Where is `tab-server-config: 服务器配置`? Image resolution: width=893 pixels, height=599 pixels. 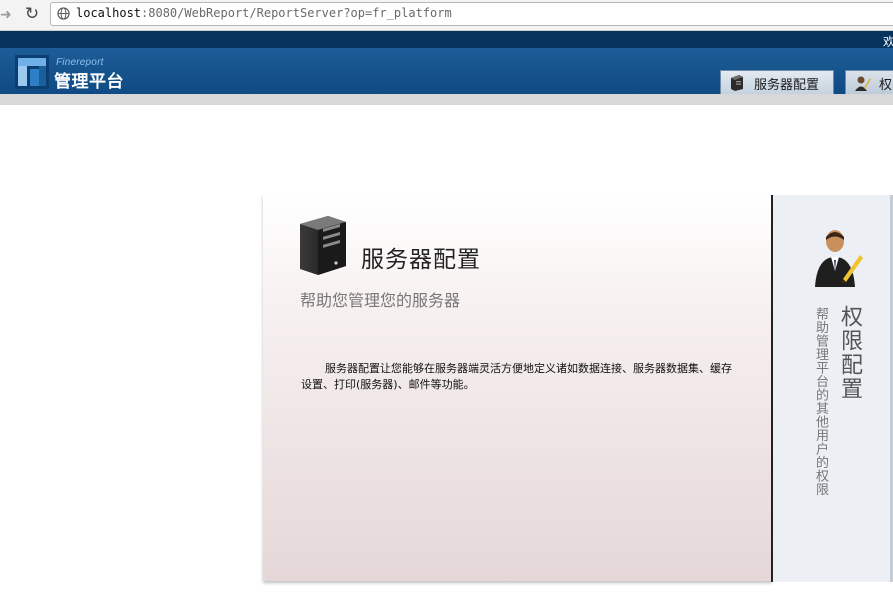
tab-server-config: 服务器配置 is located at coordinates (777, 82).